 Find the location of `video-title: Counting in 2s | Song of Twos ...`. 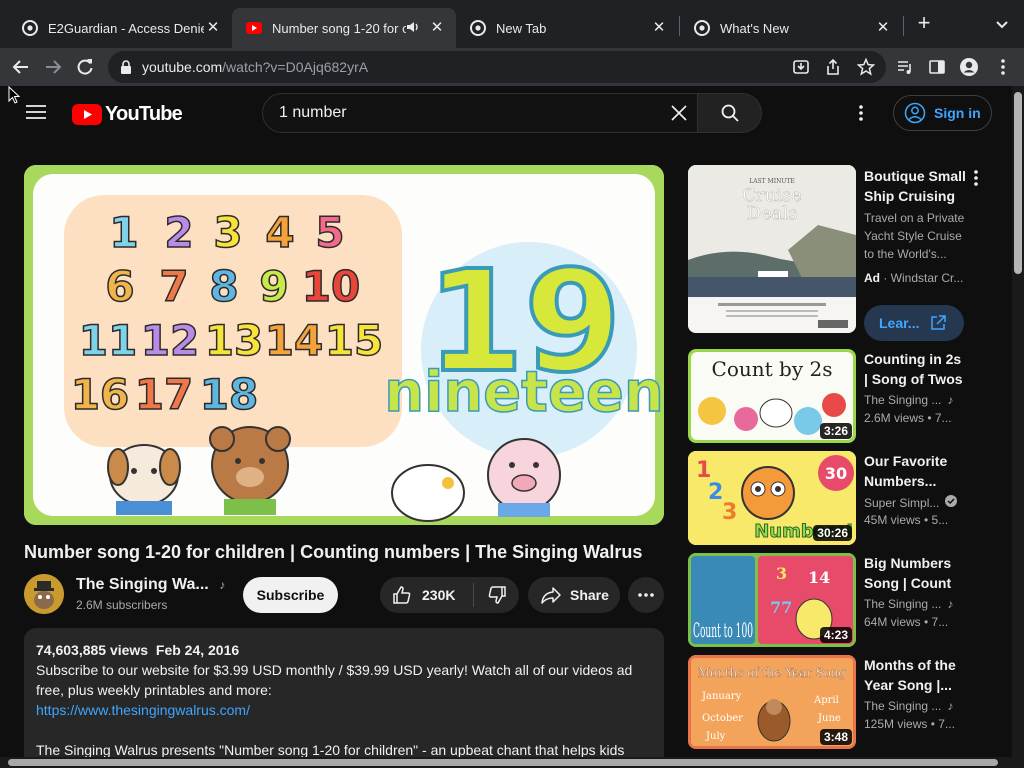

video-title: Counting in 2s | Song of Twos ... is located at coordinates (913, 369).